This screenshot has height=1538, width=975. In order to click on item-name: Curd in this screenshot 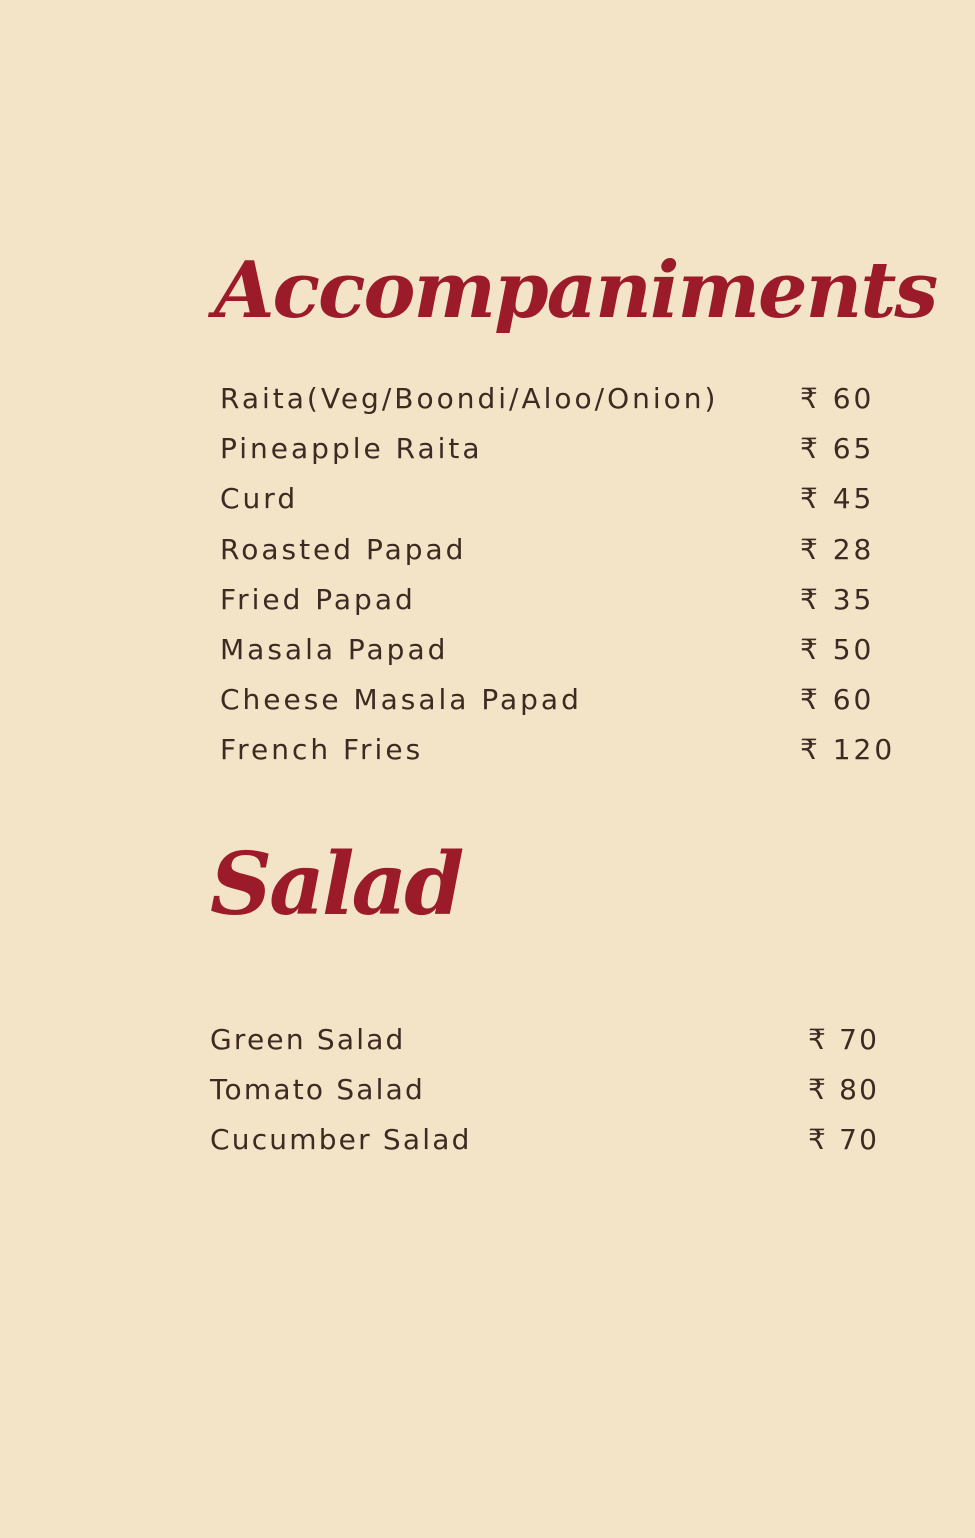, I will do `click(259, 498)`.